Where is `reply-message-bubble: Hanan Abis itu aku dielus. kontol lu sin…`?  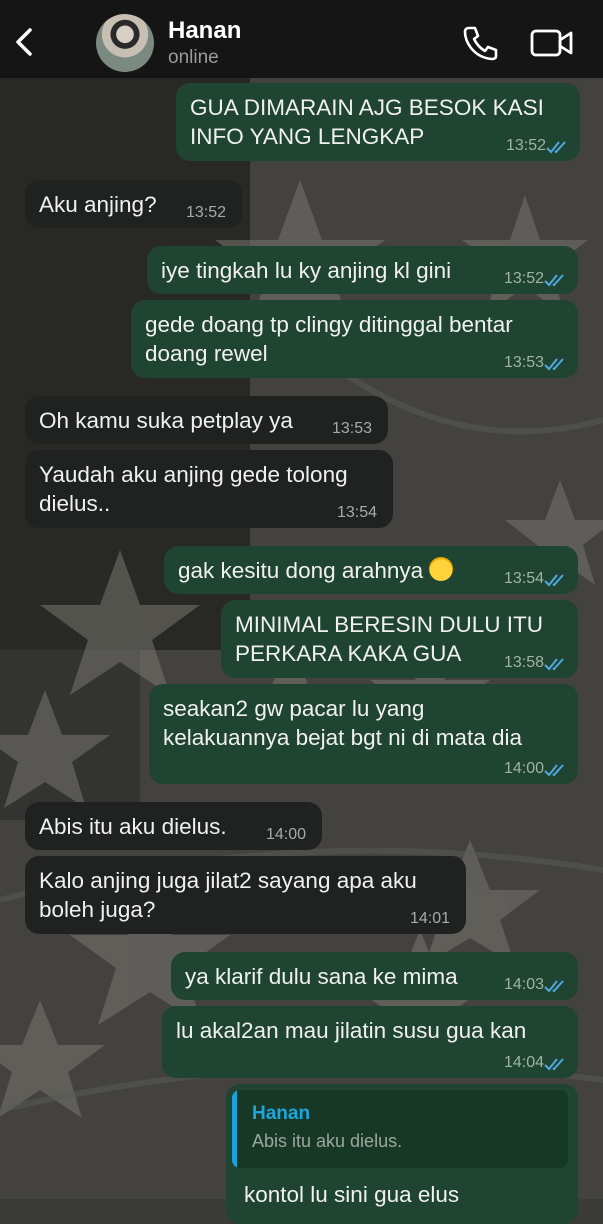 reply-message-bubble: Hanan Abis itu aku dielus. kontol lu sin… is located at coordinates (402, 1154).